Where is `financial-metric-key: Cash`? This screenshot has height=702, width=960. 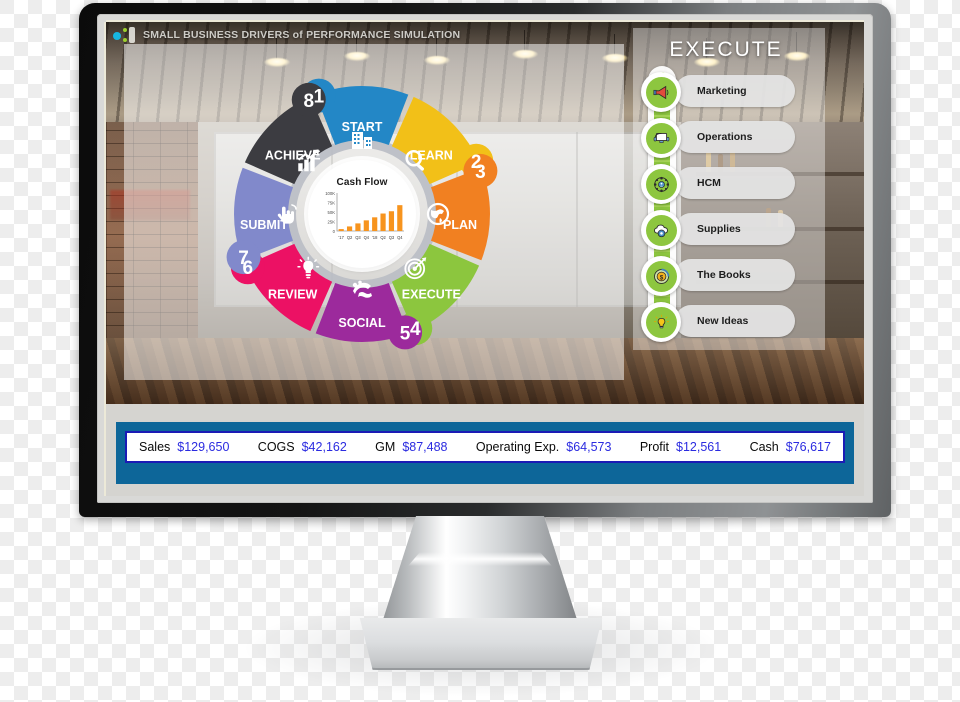 financial-metric-key: Cash is located at coordinates (764, 447).